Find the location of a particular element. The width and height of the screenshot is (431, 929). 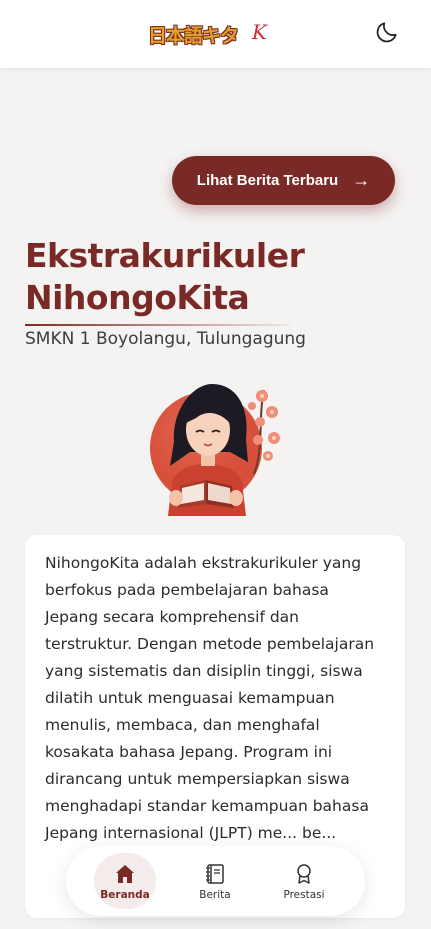

logo-suffix: K is located at coordinates (259, 32).